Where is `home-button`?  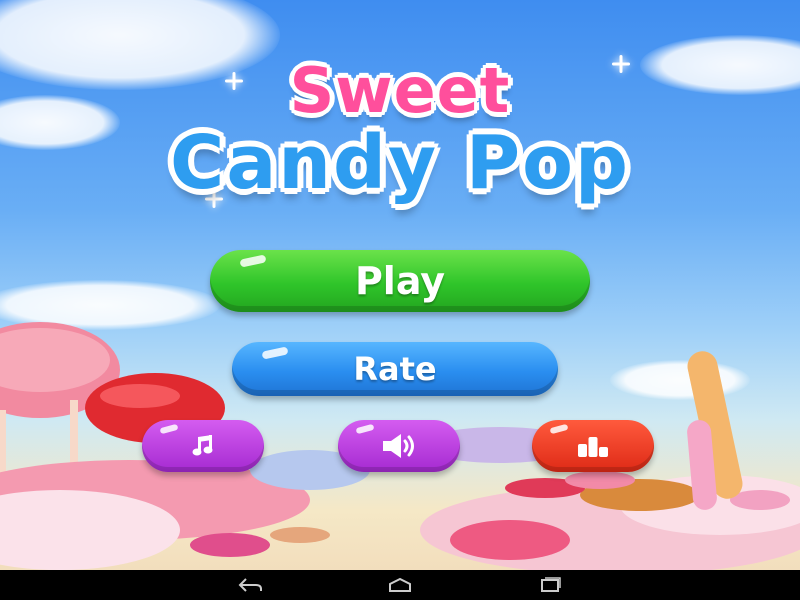
home-button is located at coordinates (400, 585).